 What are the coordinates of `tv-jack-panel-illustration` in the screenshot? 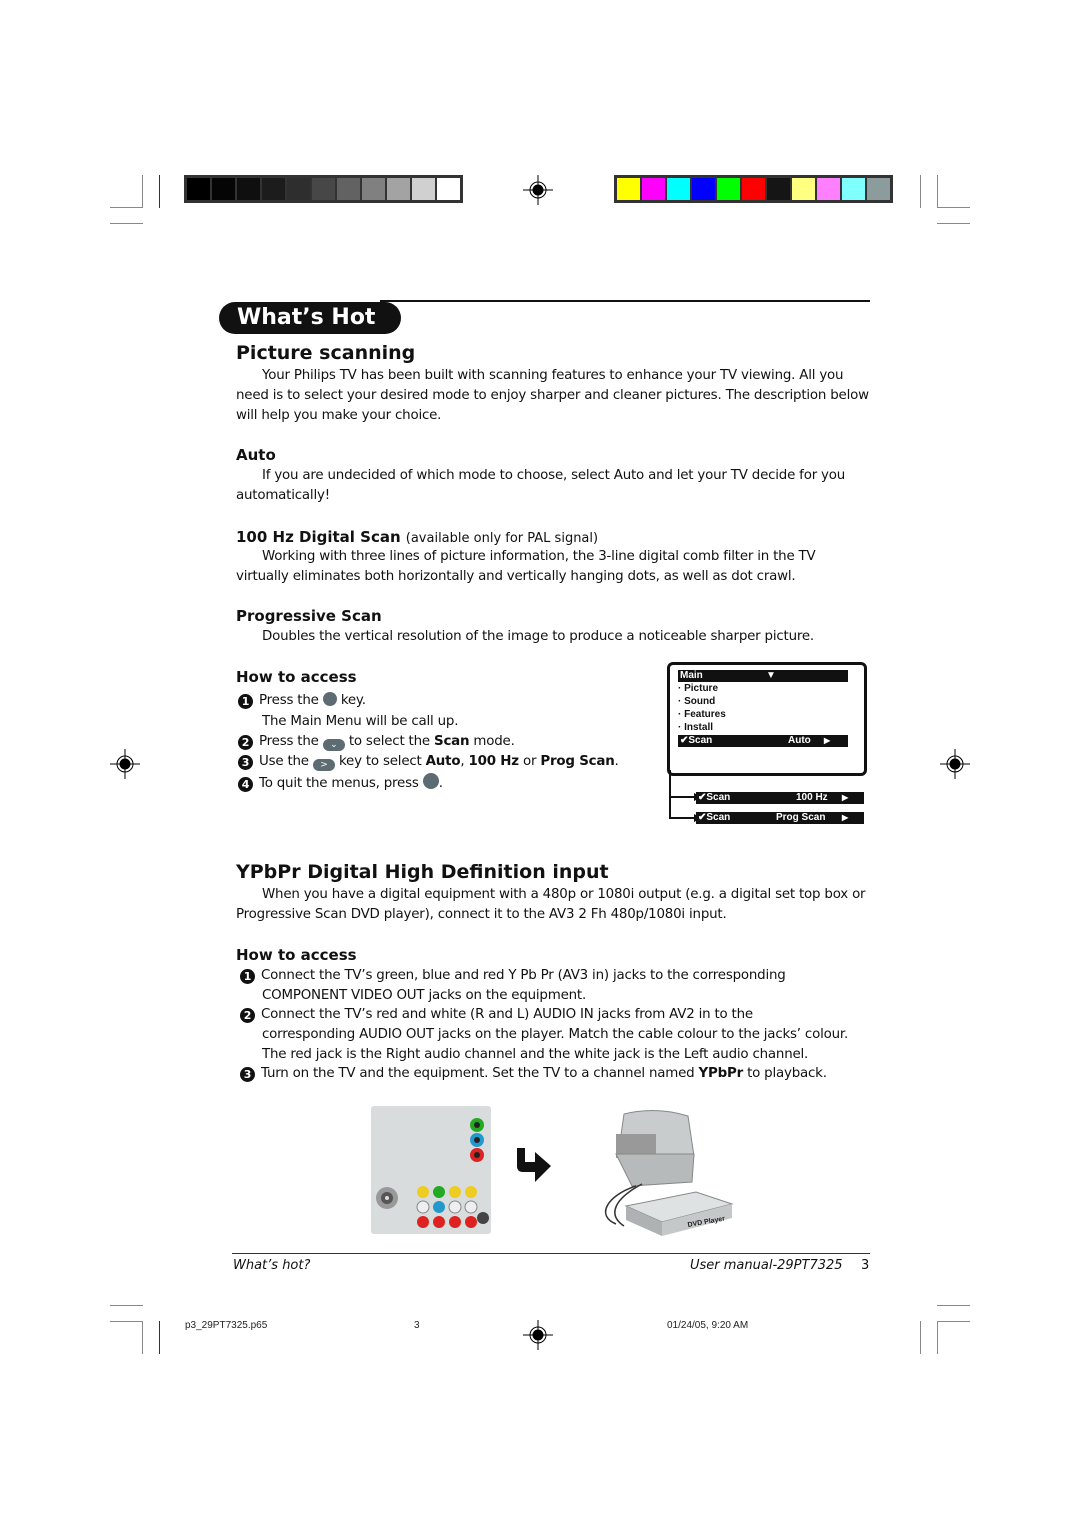 It's located at (431, 1170).